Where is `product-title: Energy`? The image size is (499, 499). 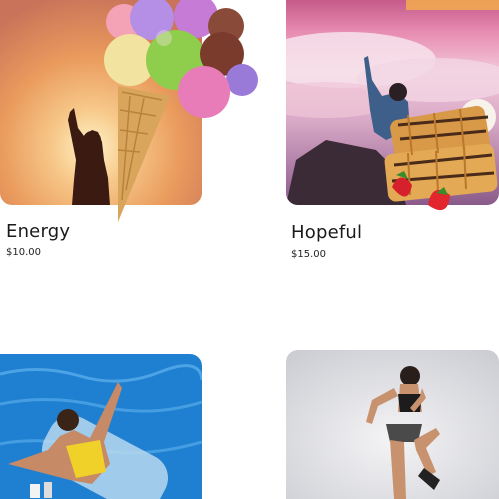 product-title: Energy is located at coordinates (38, 231).